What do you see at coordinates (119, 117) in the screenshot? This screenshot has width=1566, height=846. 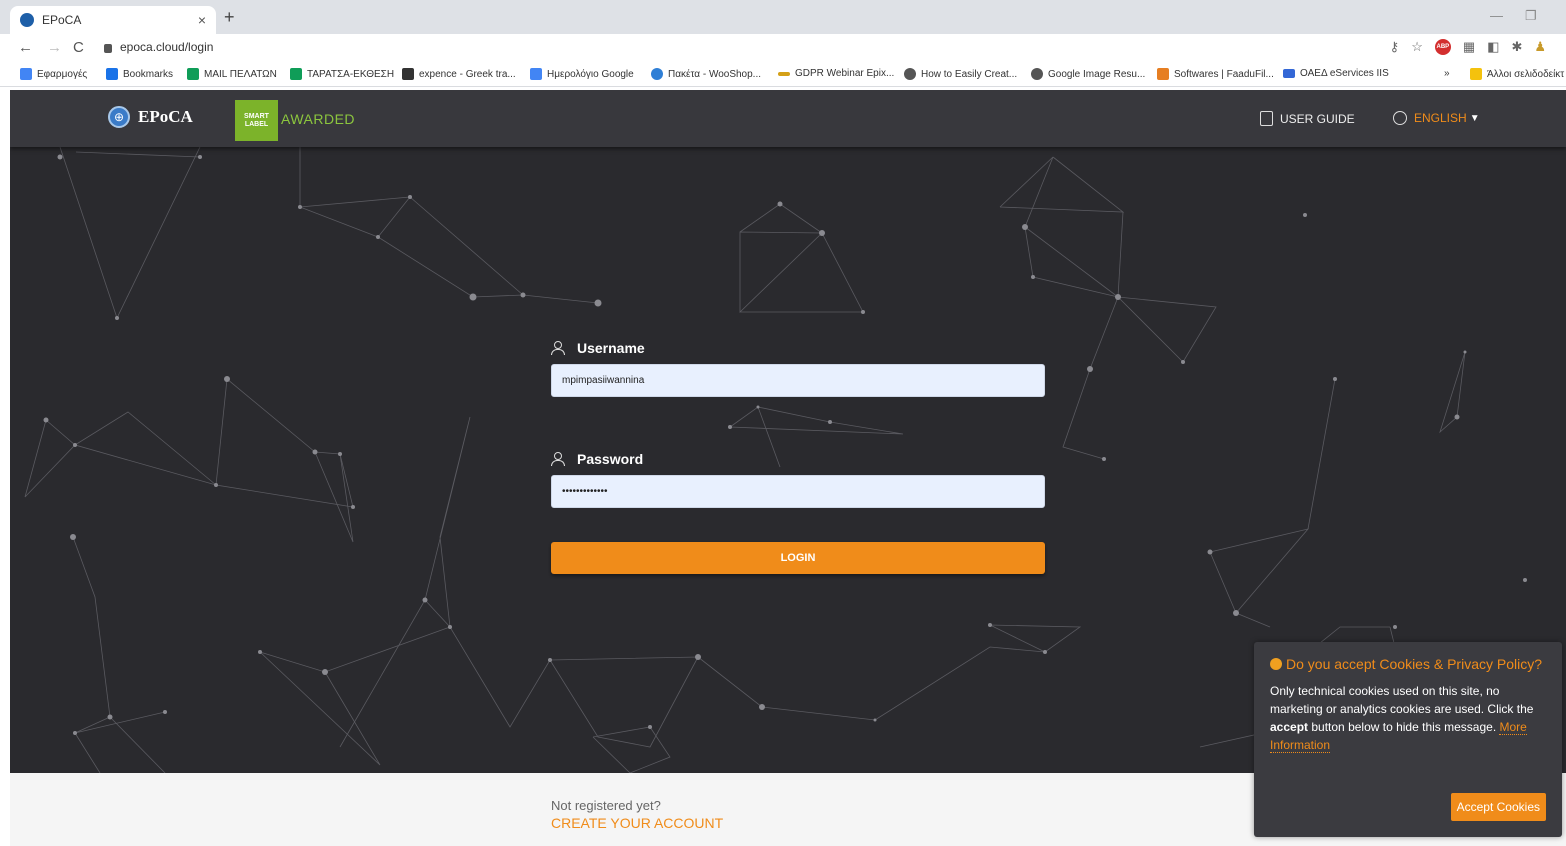 I see `globe-logo-icon: ⊕` at bounding box center [119, 117].